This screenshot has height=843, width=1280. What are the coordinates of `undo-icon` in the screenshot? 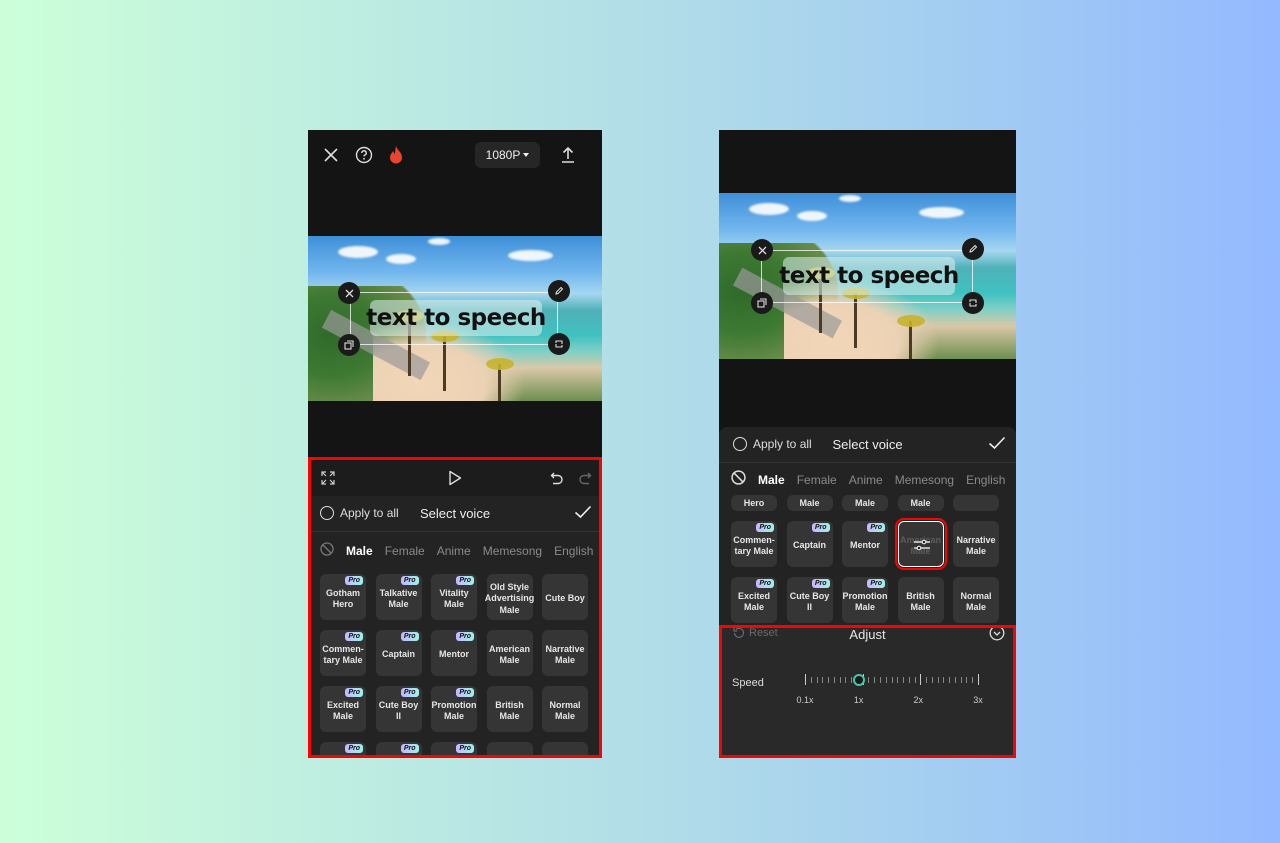 It's located at (557, 478).